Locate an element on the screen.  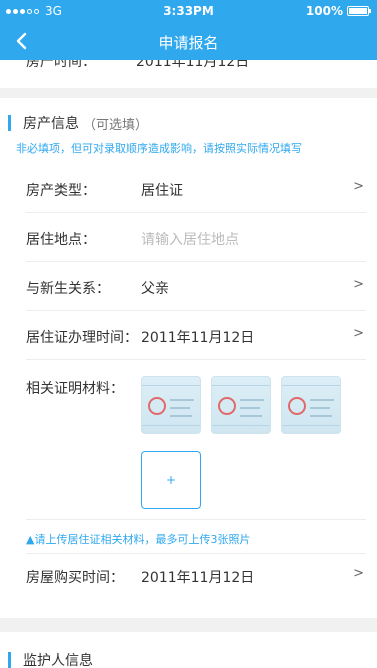
guardian-section-header: 监护人信息 is located at coordinates (50, 659).